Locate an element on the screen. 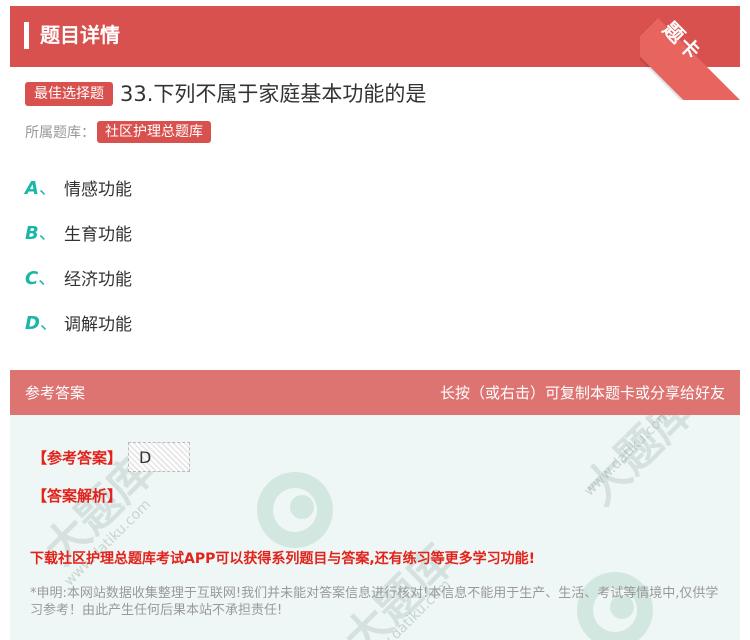  question-title-row: 最佳选择题 33.下列不属于家庭基本功能的是 is located at coordinates (225, 94).